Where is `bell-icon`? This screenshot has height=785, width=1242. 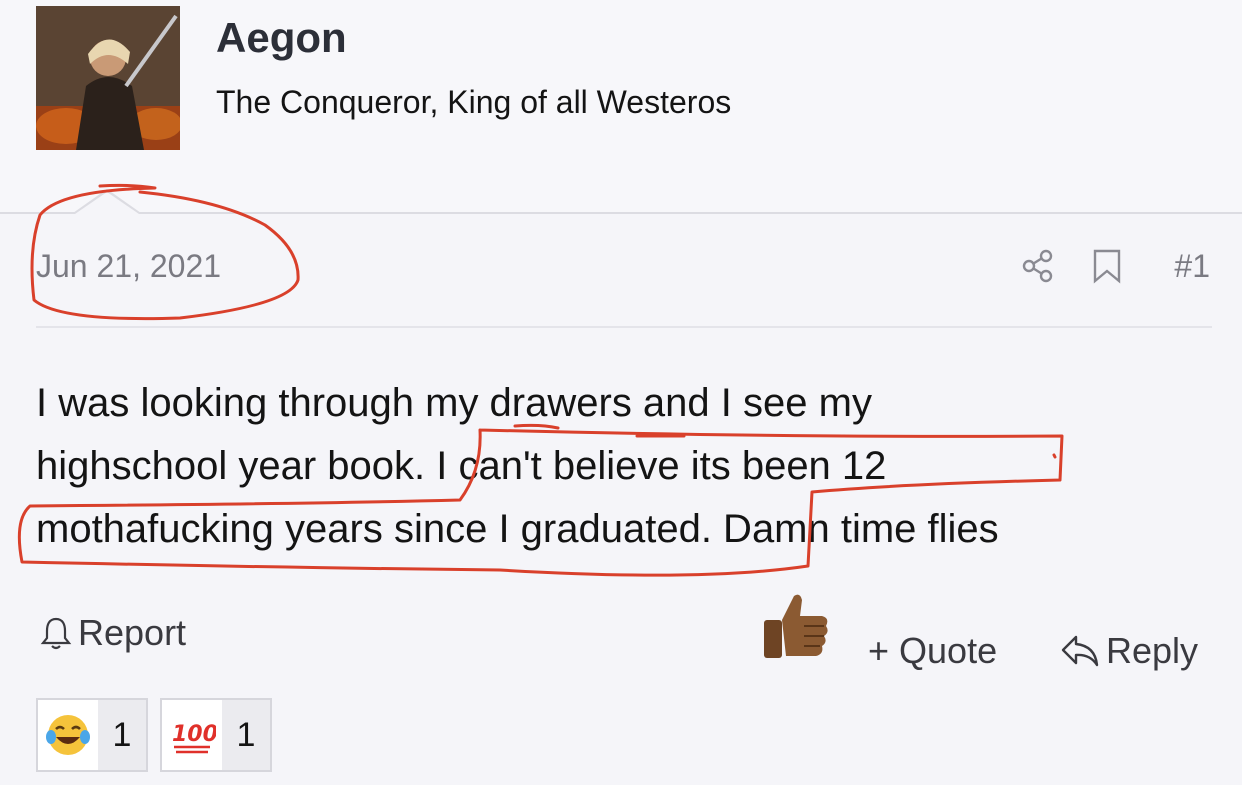
bell-icon is located at coordinates (56, 633).